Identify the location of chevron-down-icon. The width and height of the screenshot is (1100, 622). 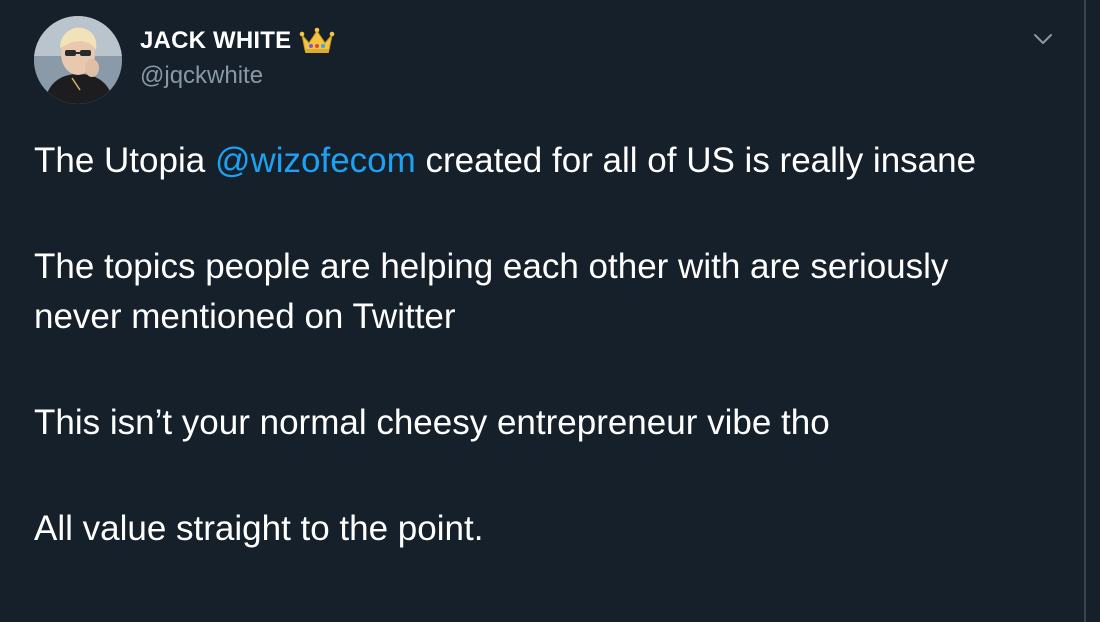
(1043, 39).